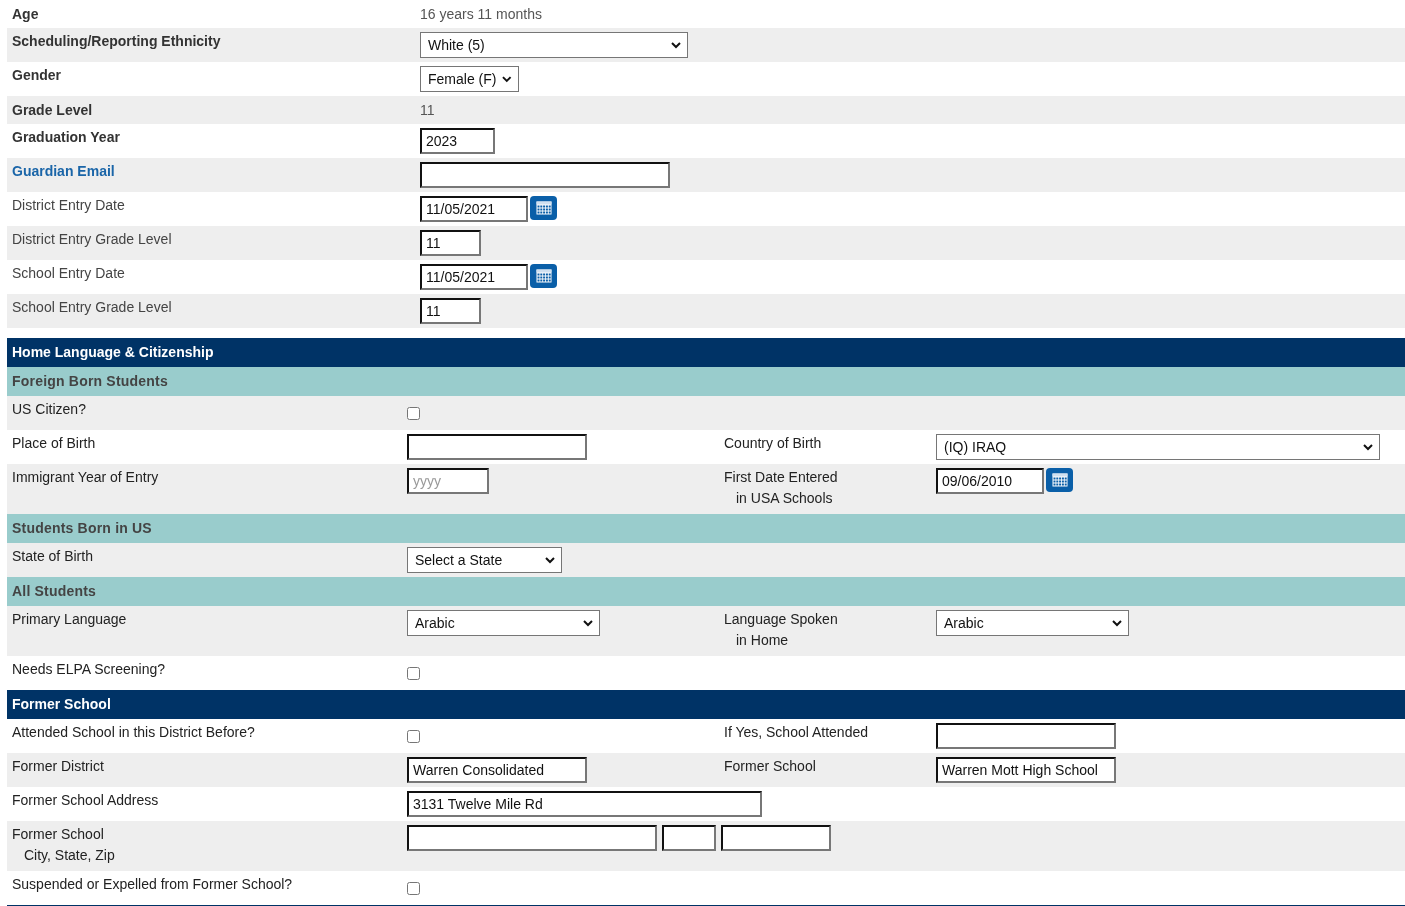 This screenshot has height=906, width=1405. What do you see at coordinates (68, 272) in the screenshot?
I see `field-label: School Entry Date` at bounding box center [68, 272].